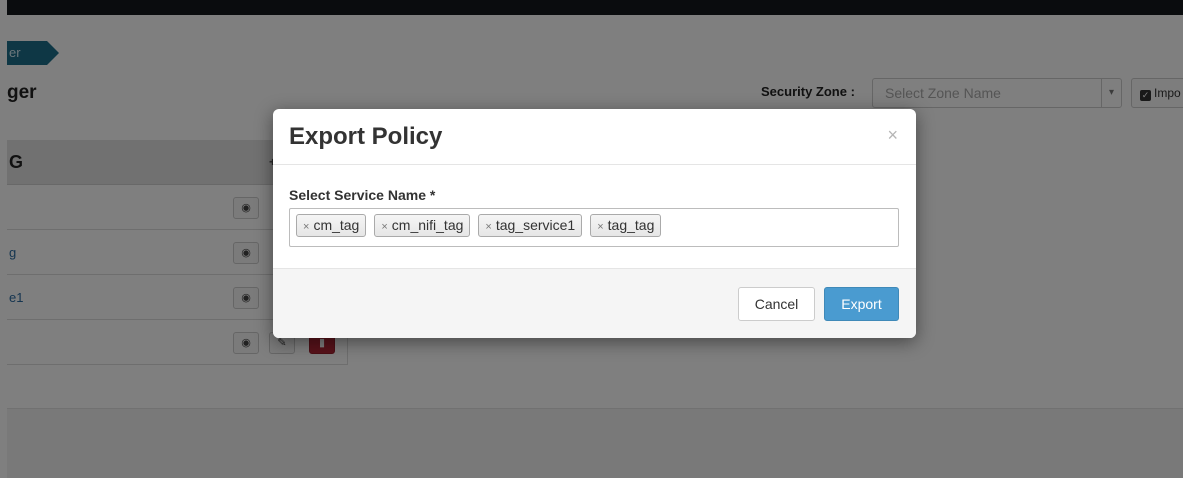  Describe the element at coordinates (535, 225) in the screenshot. I see `tag-label: tag_service1` at that location.